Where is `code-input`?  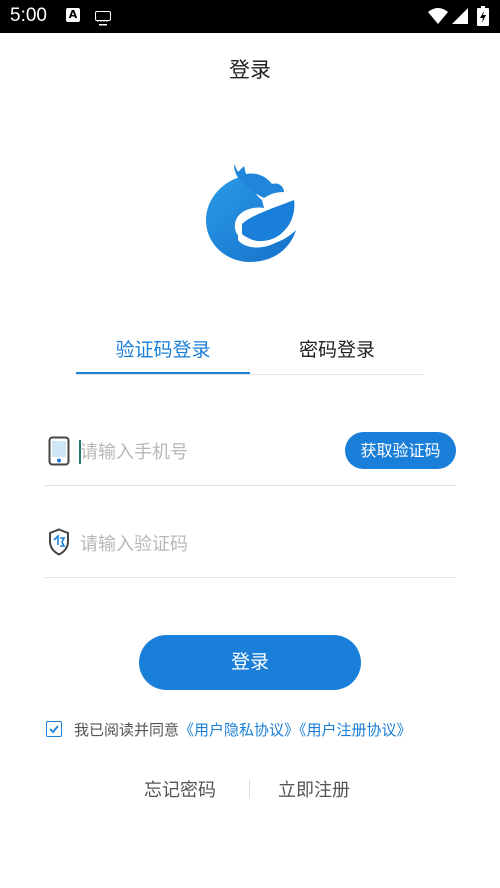
code-input is located at coordinates (205, 544).